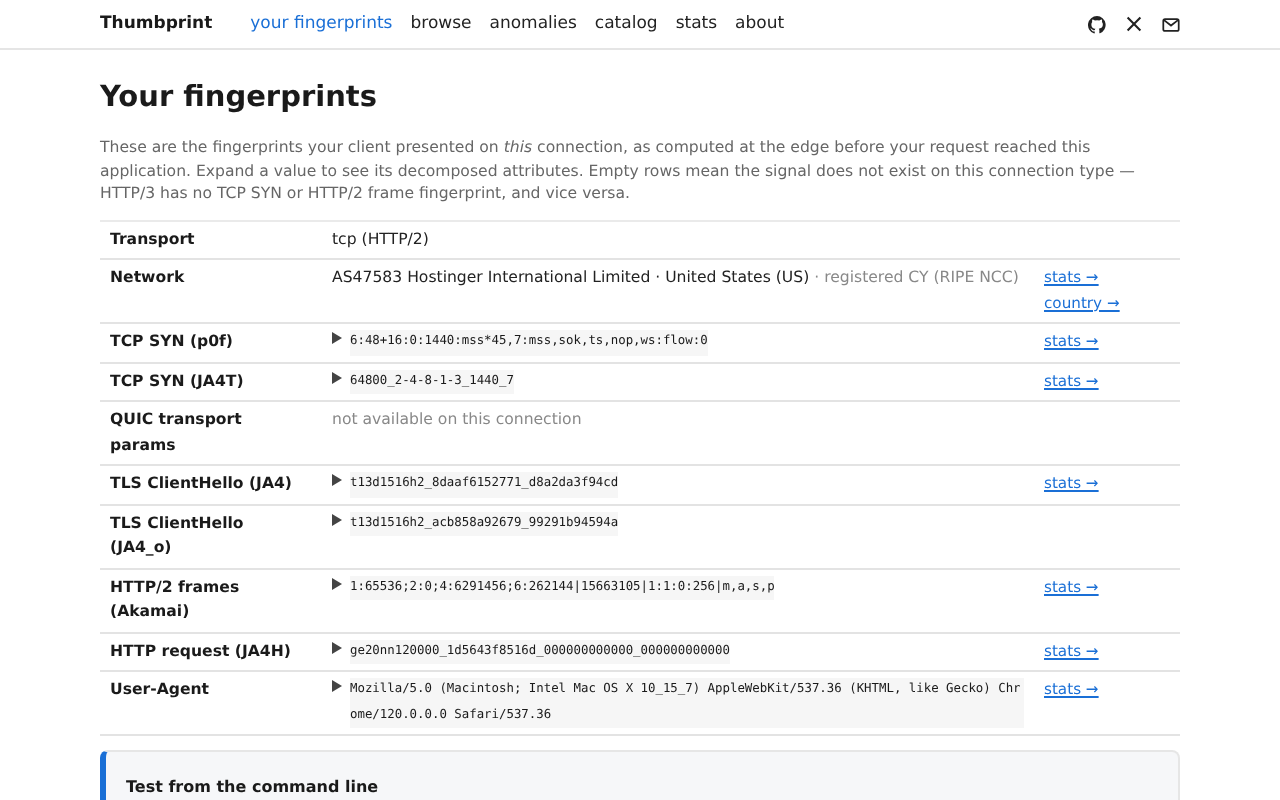 The image size is (1280, 800). What do you see at coordinates (252, 787) in the screenshot?
I see `card-title: Test from the command line` at bounding box center [252, 787].